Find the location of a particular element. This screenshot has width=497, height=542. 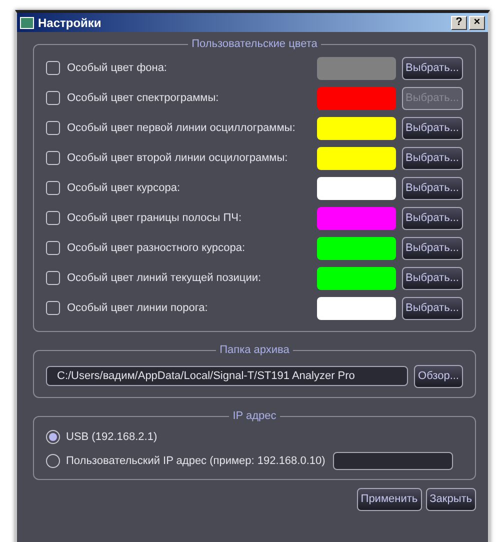

dialog-button: Применить is located at coordinates (389, 499).